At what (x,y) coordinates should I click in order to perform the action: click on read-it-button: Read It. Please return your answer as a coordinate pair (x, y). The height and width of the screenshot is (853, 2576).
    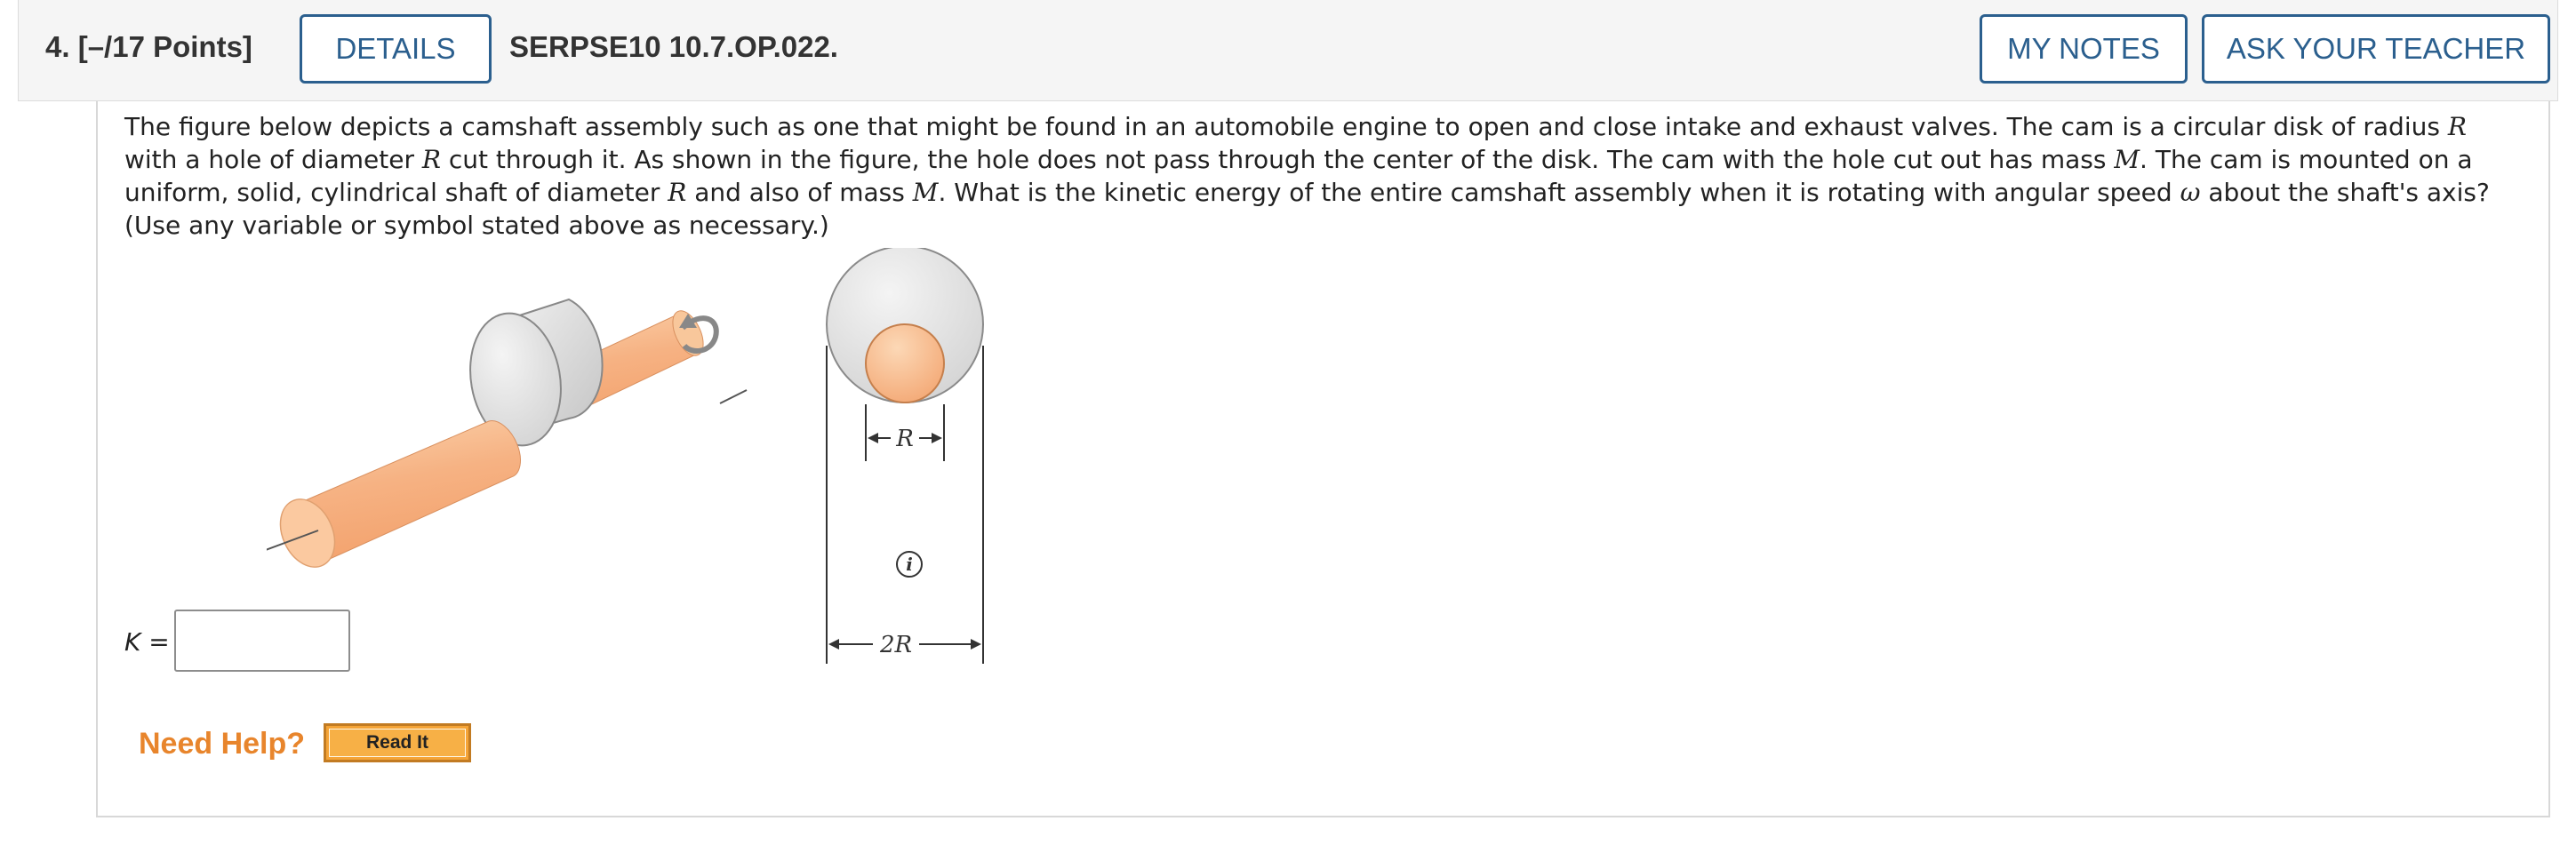
    Looking at the image, I should click on (397, 742).